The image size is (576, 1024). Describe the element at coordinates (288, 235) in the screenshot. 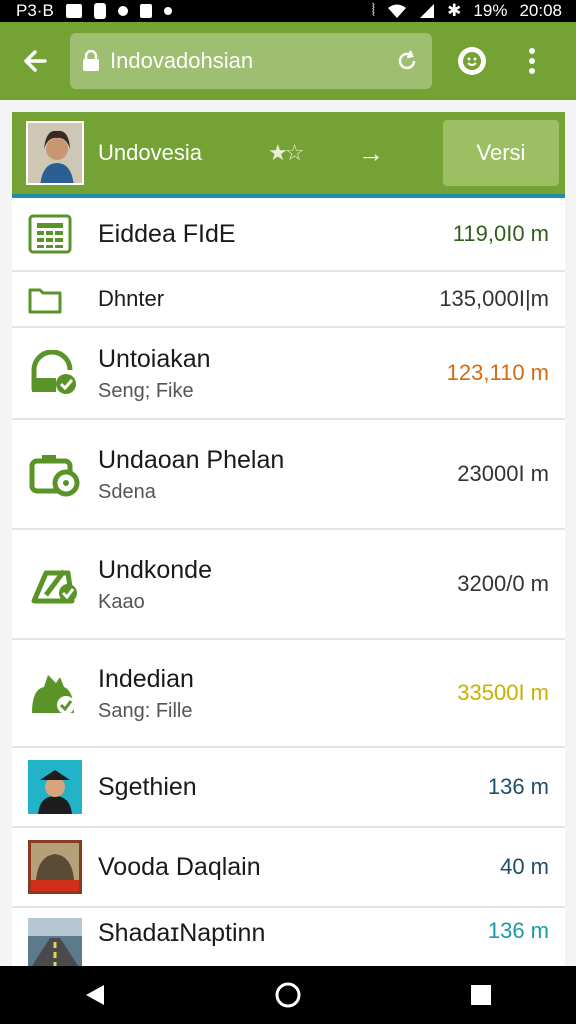

I see `list-item: Eiddea FIdE 119,0I0 m` at that location.